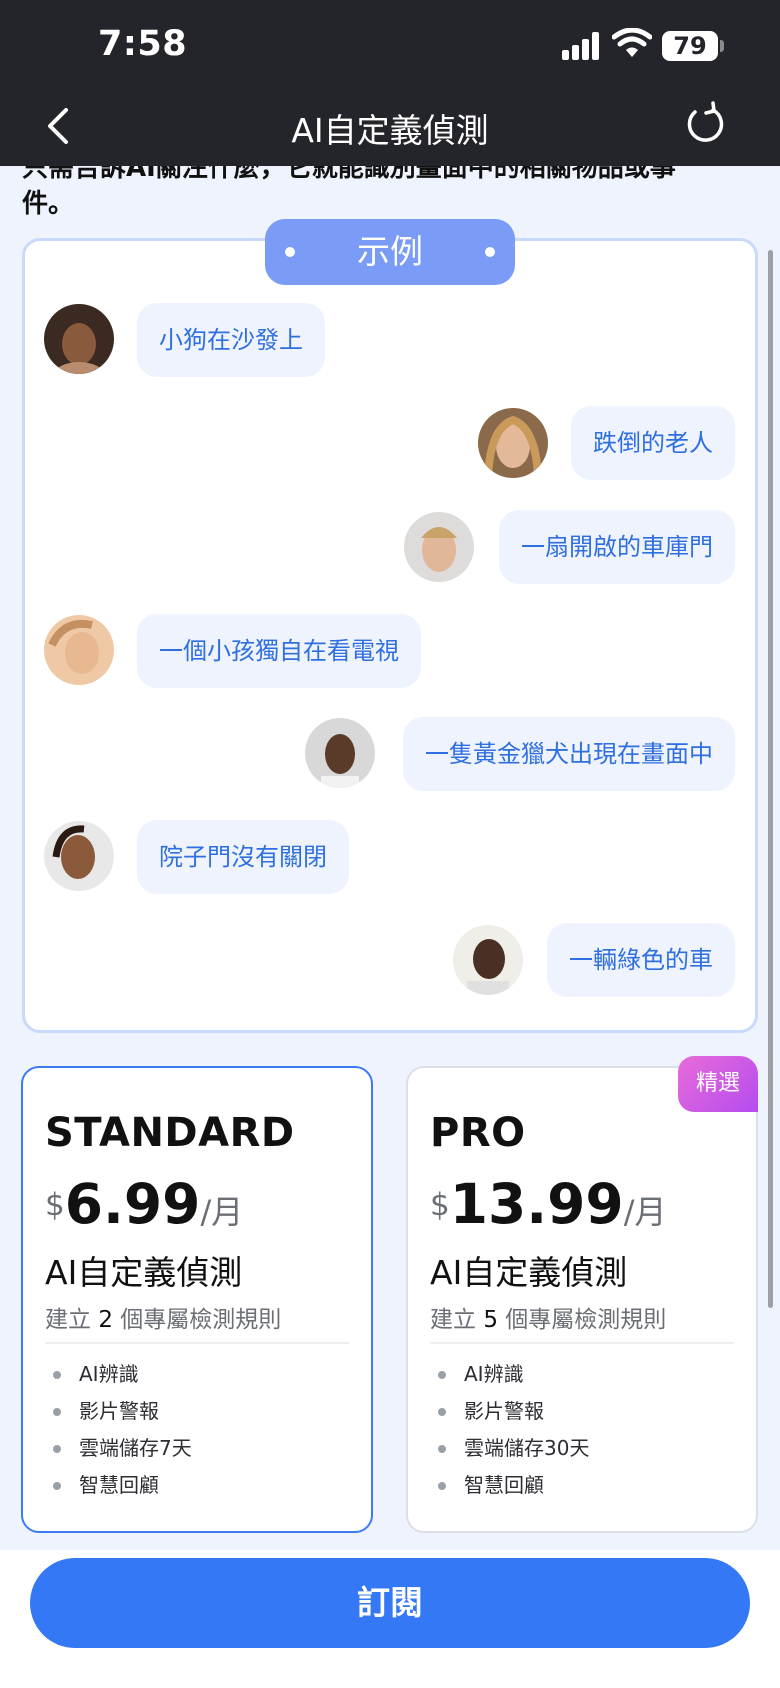  I want to click on example-tag: 示例, so click(390, 252).